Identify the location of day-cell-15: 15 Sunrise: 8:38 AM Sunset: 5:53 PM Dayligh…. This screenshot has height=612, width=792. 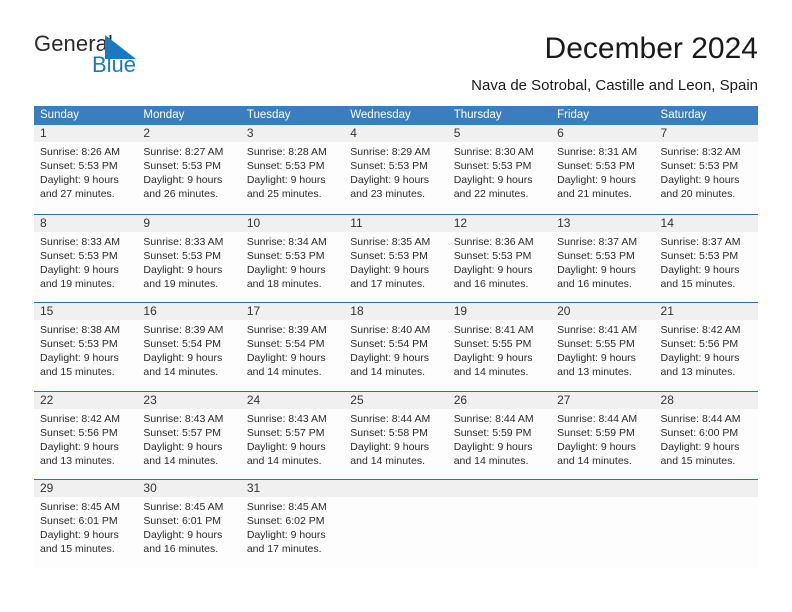
(86, 347).